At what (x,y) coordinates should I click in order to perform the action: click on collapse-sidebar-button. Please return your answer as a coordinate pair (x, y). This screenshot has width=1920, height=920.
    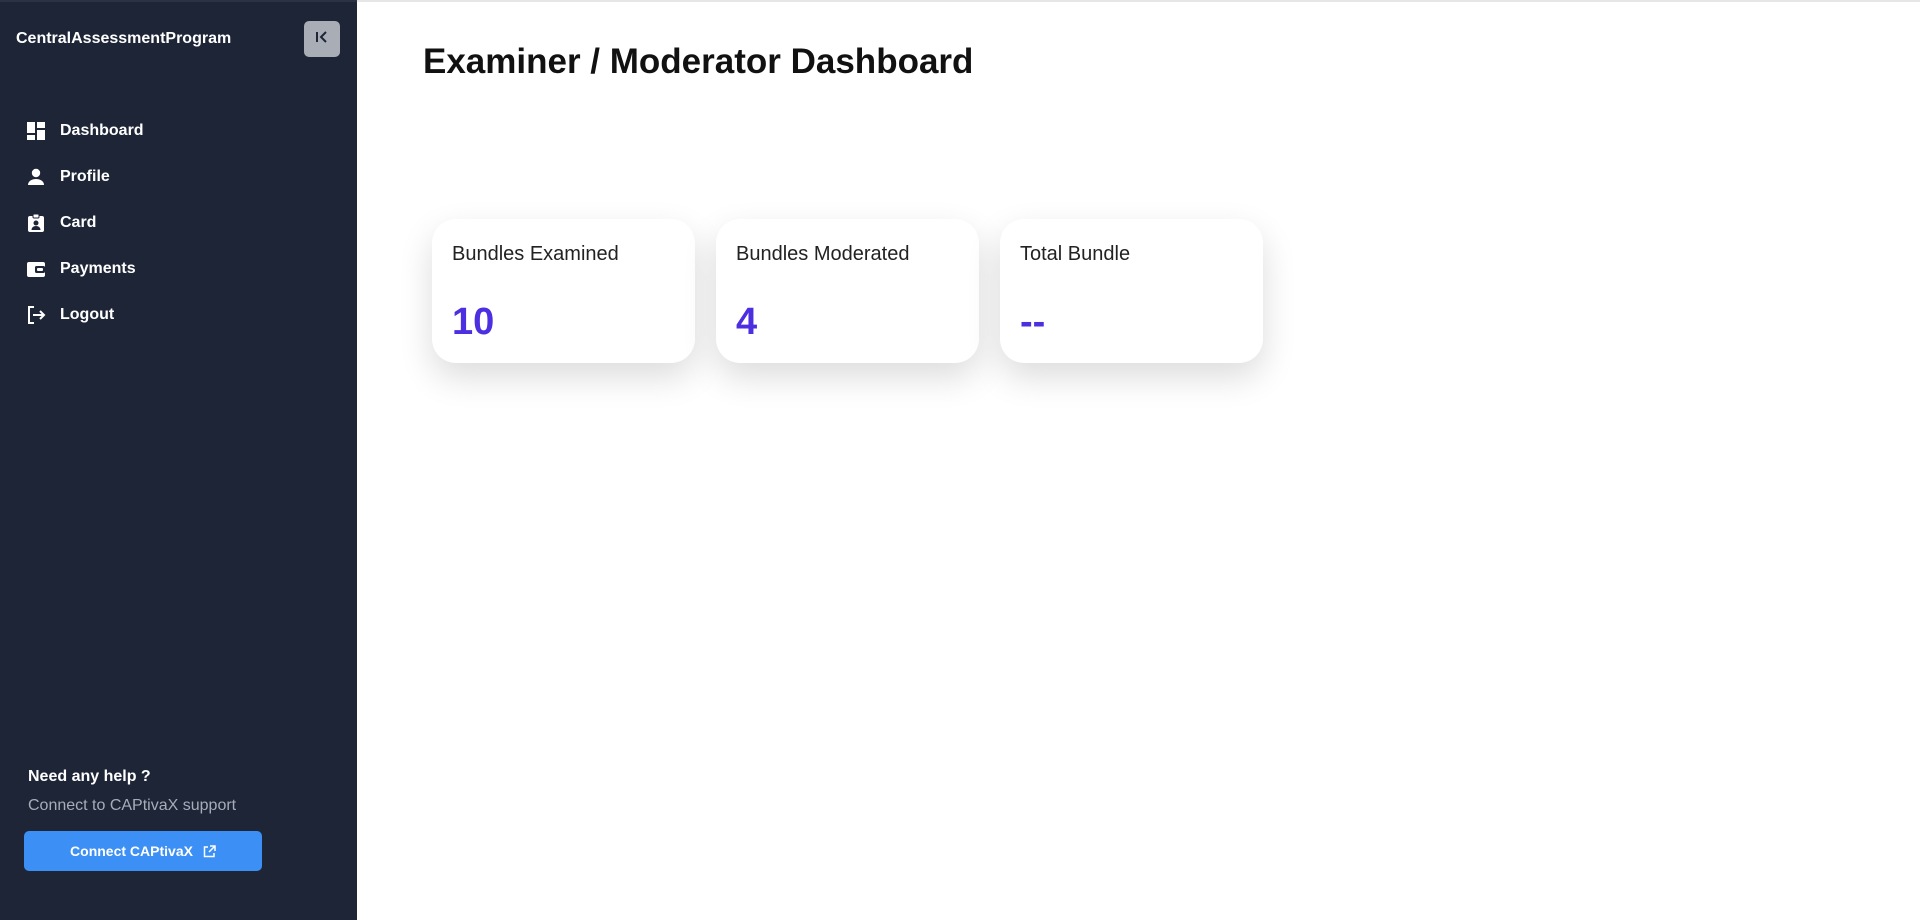
    Looking at the image, I should click on (322, 39).